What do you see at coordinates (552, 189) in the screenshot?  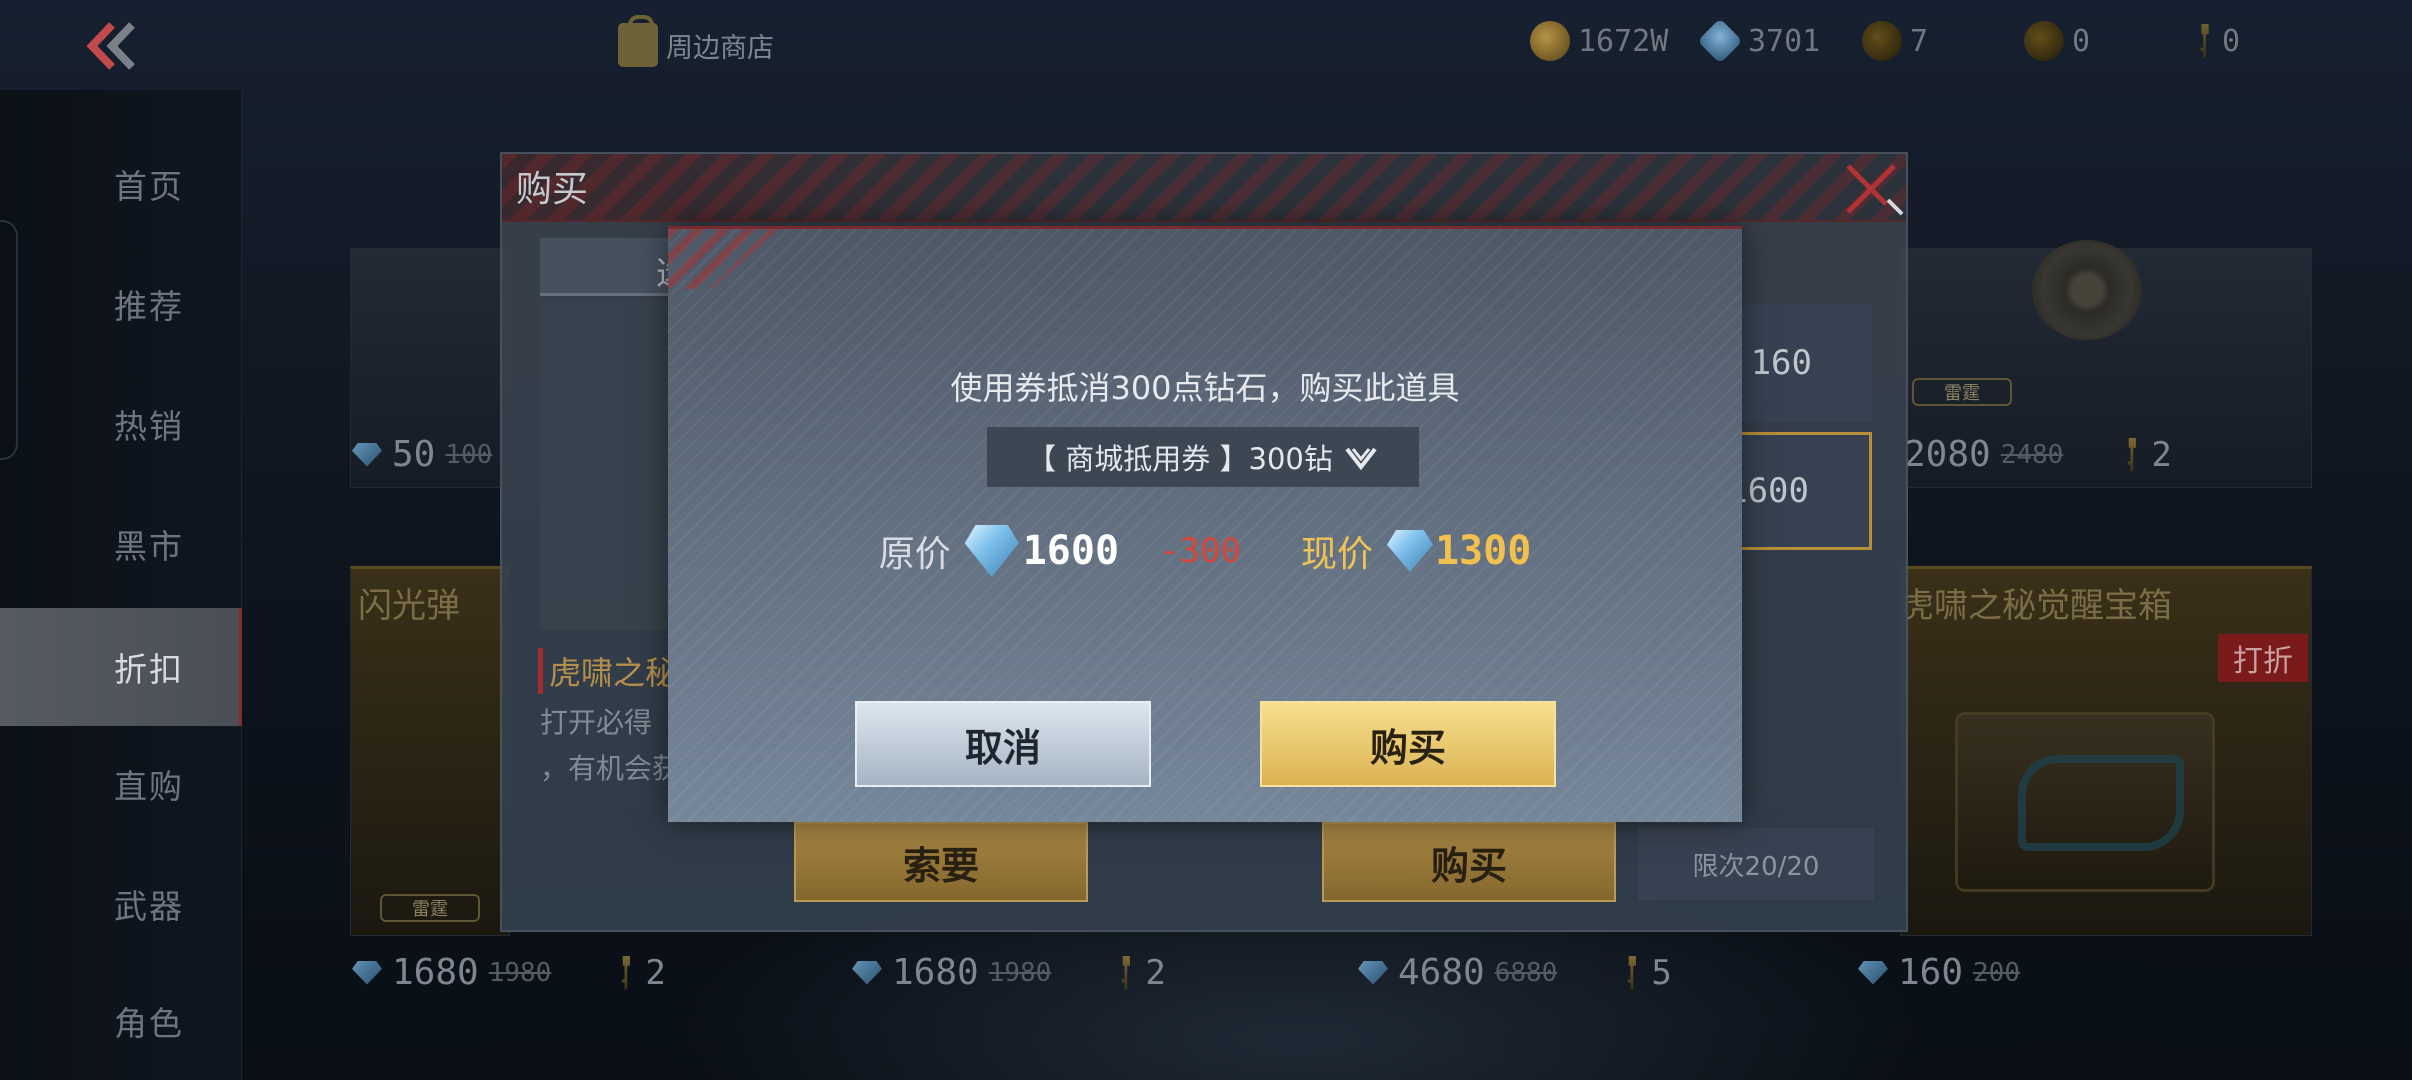 I see `purchase-dialog-title: 购买` at bounding box center [552, 189].